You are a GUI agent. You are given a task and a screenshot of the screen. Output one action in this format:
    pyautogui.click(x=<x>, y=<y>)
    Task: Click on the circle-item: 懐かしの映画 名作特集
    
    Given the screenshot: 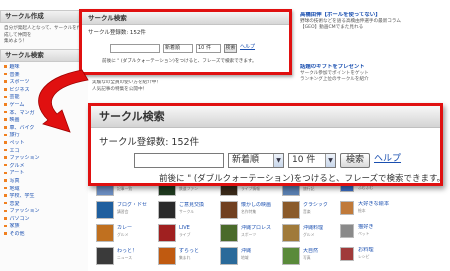 What is the action you would take?
    pyautogui.click(x=250, y=211)
    